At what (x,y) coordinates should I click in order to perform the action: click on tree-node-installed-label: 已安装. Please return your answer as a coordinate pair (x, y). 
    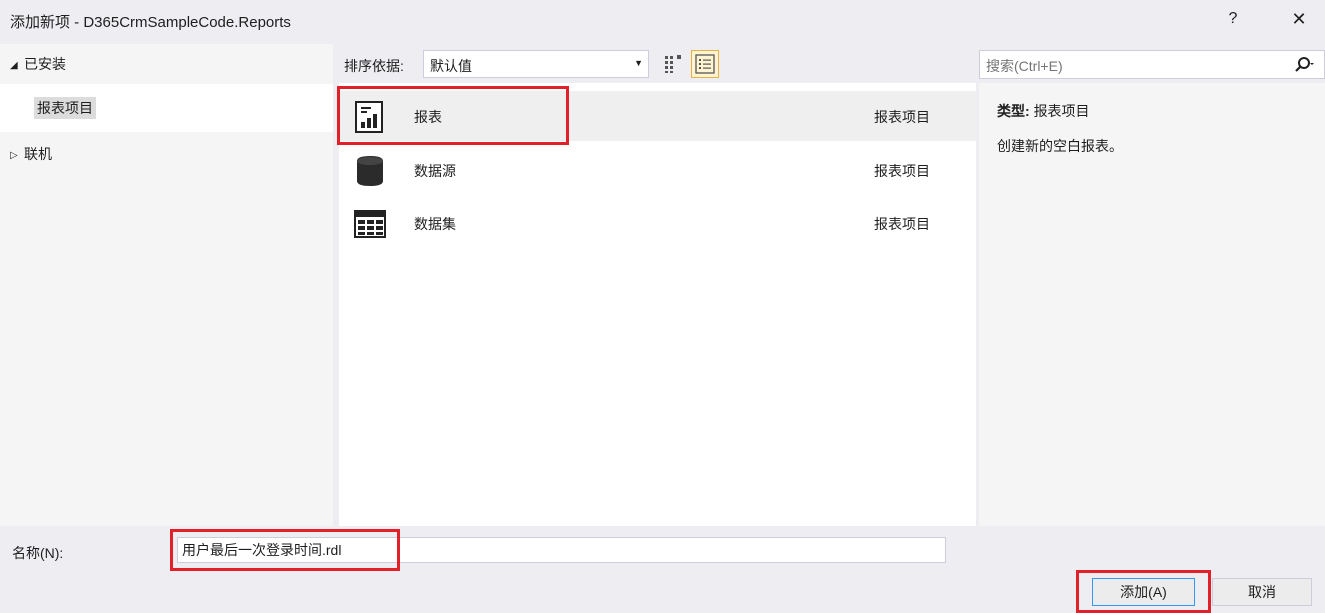
    Looking at the image, I should click on (45, 64).